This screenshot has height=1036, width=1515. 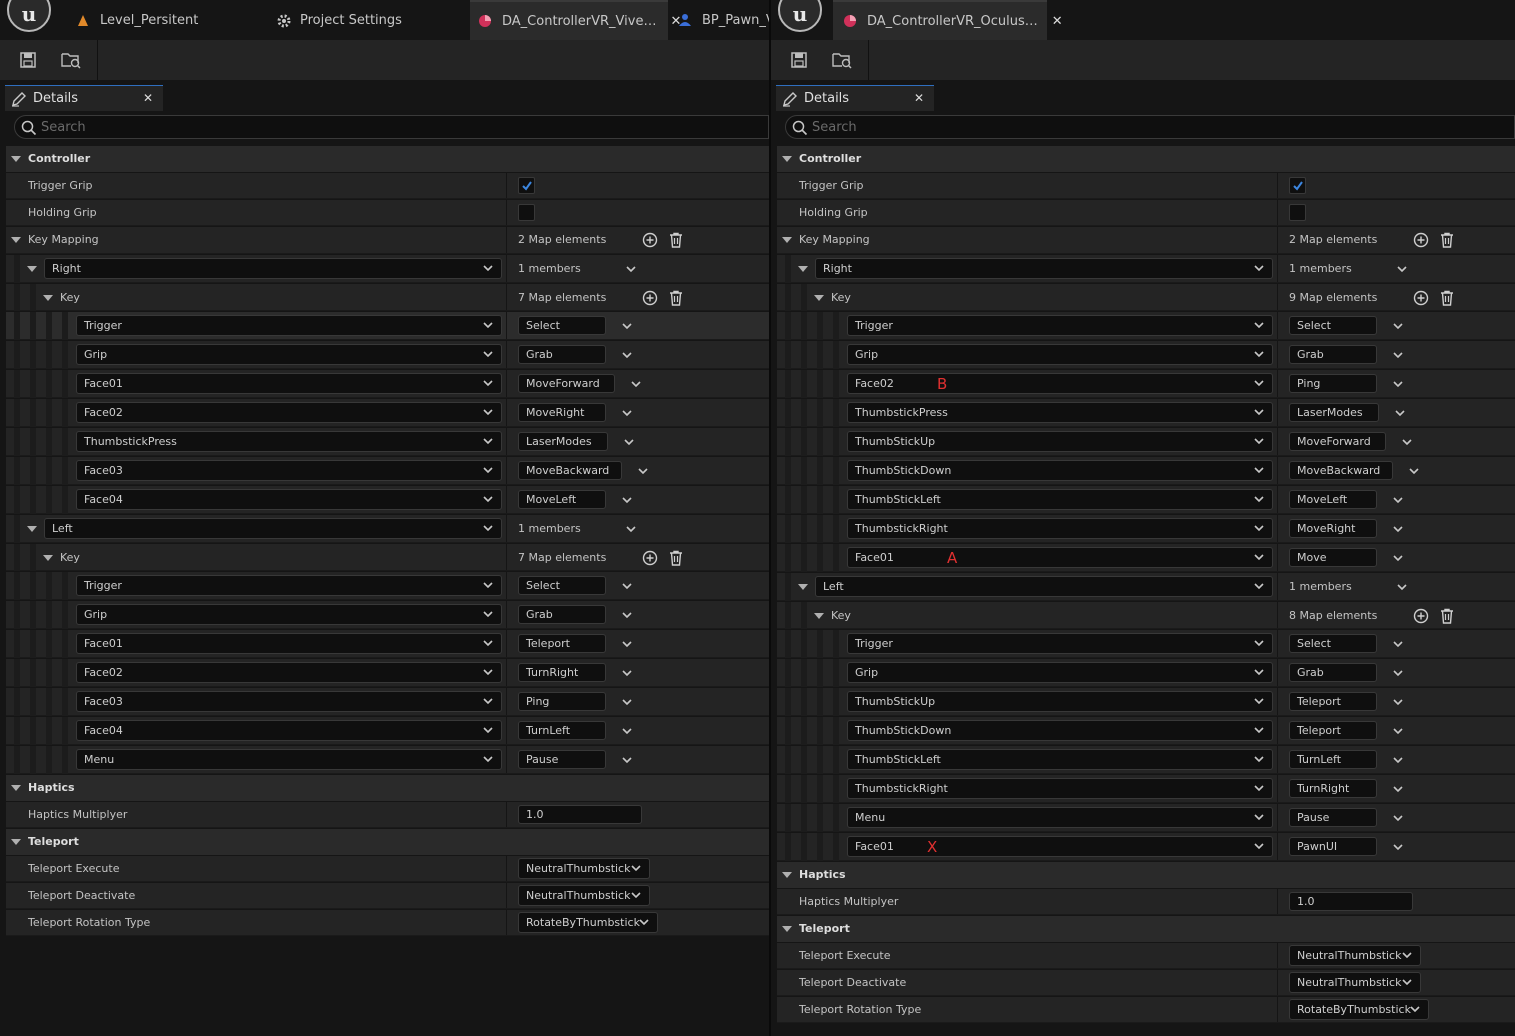 What do you see at coordinates (919, 98) in the screenshot?
I see `close-details-icon: ✕` at bounding box center [919, 98].